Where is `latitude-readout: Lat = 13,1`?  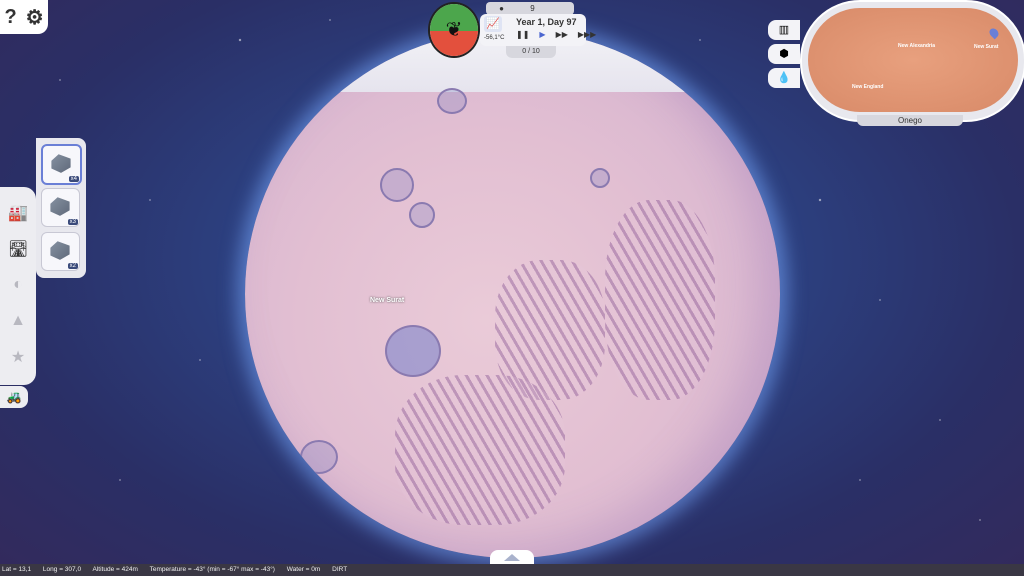
latitude-readout: Lat = 13,1 is located at coordinates (17, 569).